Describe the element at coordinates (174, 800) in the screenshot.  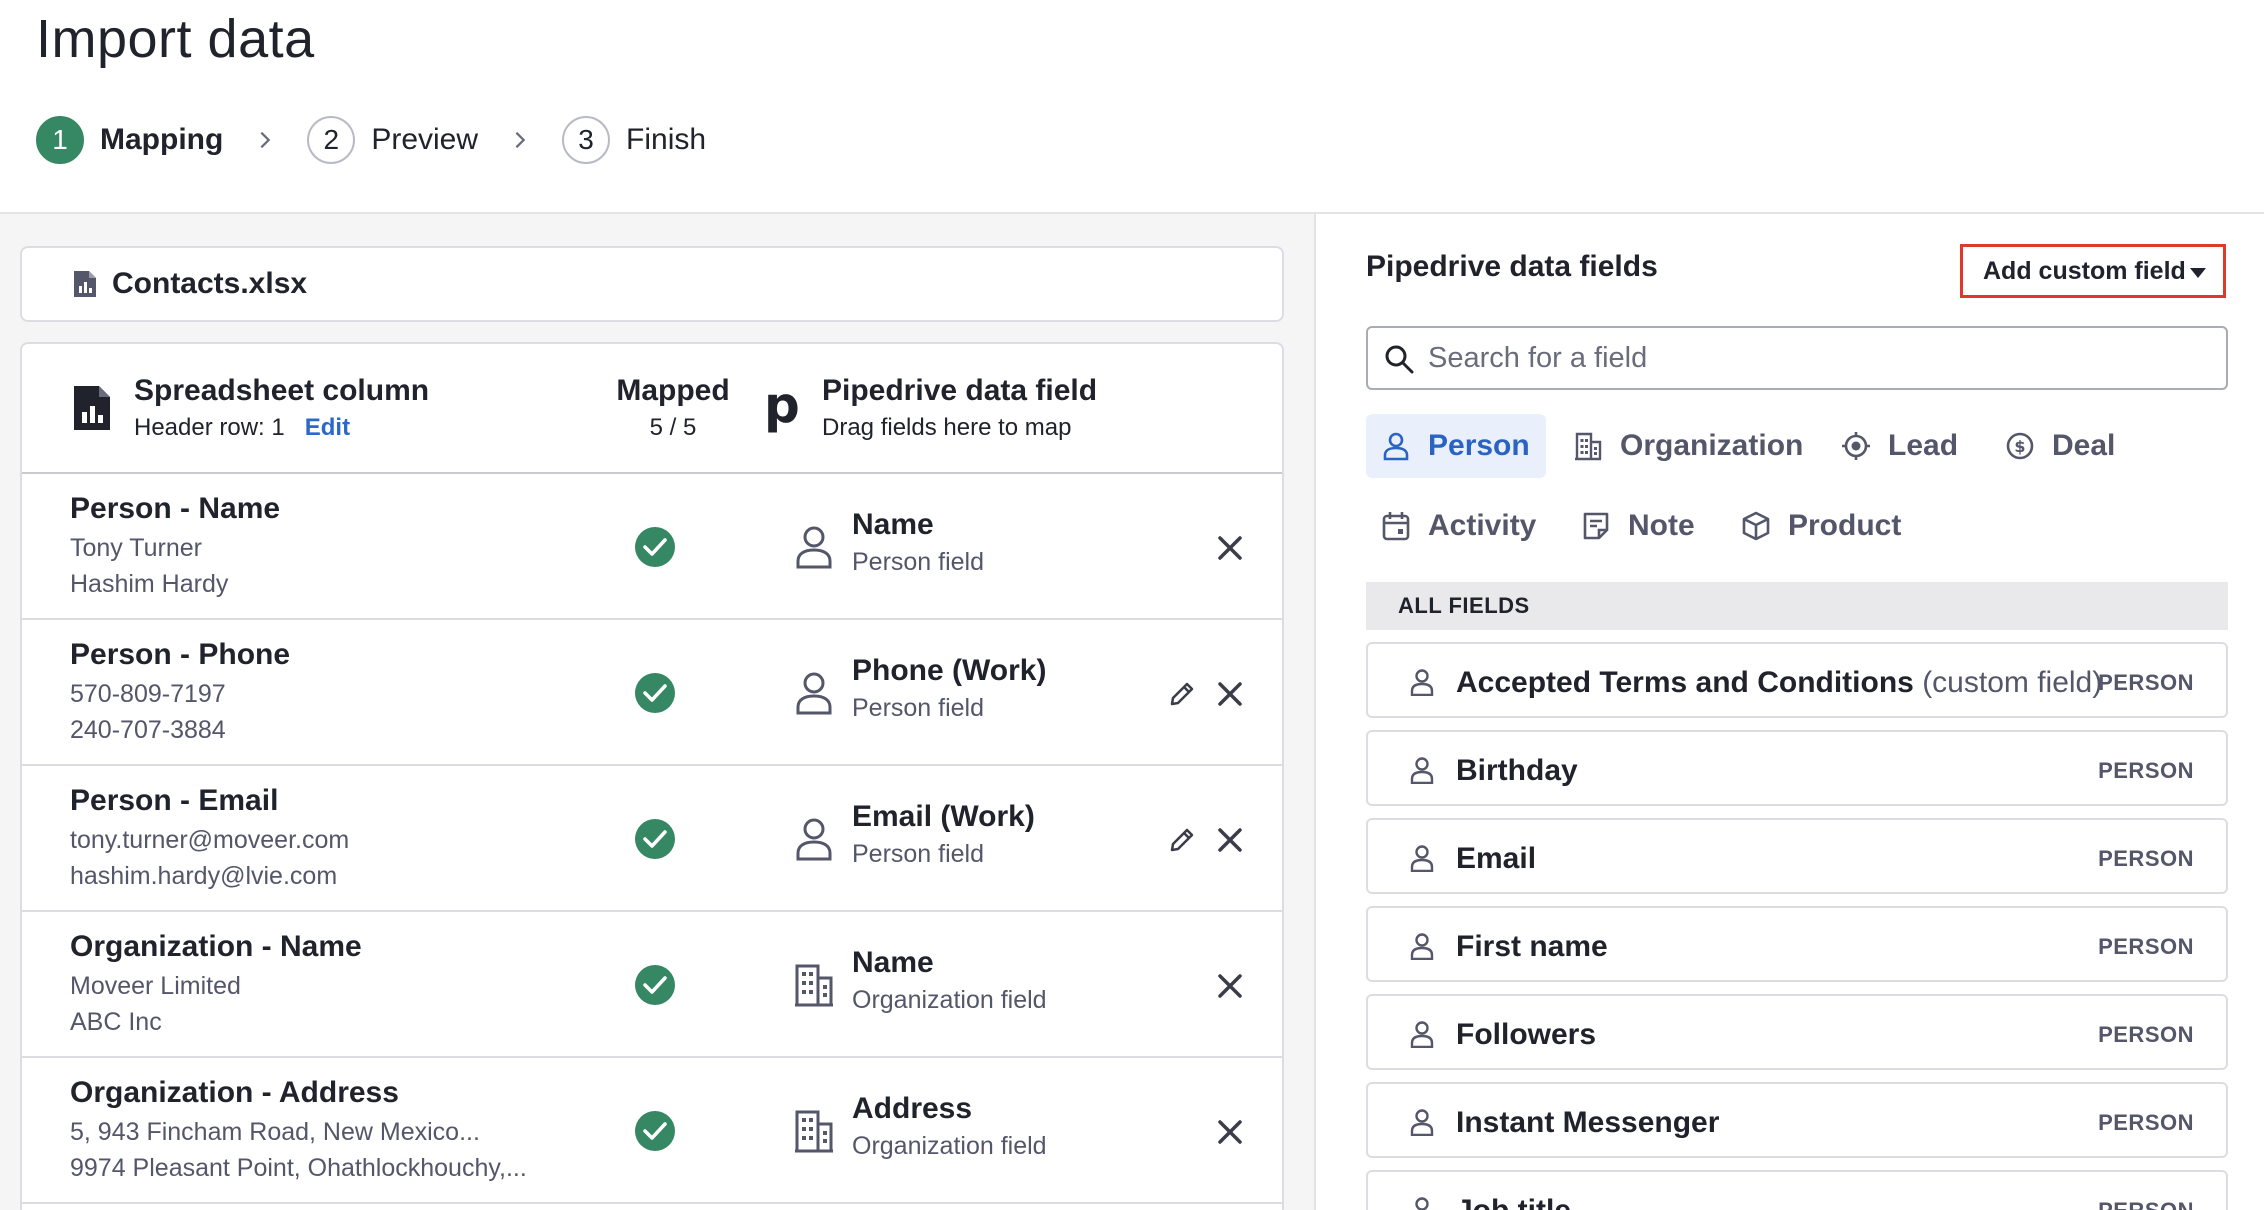
I see `column-name: Person - Email` at that location.